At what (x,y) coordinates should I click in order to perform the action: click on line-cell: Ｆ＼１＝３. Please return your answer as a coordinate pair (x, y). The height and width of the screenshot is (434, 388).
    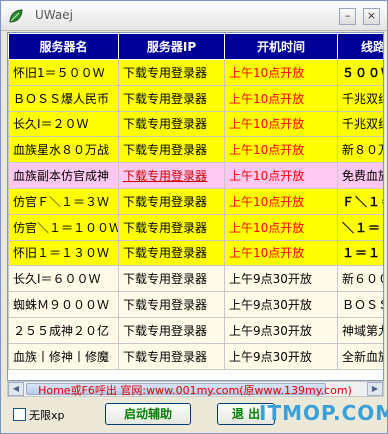
    Looking at the image, I should click on (360, 201).